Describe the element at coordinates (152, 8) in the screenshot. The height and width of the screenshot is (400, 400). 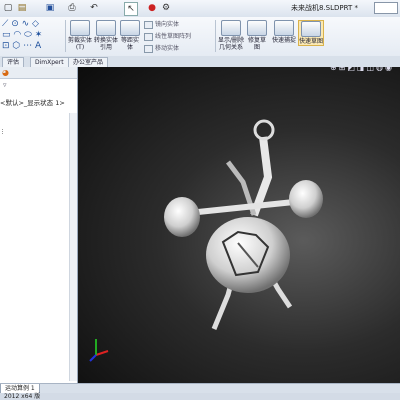
I see `rebuild-traffic-light-icon: ●` at that location.